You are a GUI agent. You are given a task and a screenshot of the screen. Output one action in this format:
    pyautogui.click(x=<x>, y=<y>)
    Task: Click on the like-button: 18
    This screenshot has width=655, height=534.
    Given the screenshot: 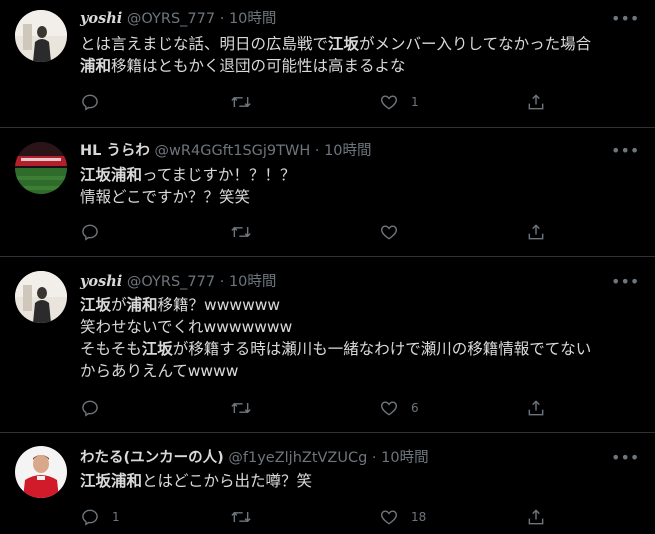 What is the action you would take?
    pyautogui.click(x=402, y=517)
    